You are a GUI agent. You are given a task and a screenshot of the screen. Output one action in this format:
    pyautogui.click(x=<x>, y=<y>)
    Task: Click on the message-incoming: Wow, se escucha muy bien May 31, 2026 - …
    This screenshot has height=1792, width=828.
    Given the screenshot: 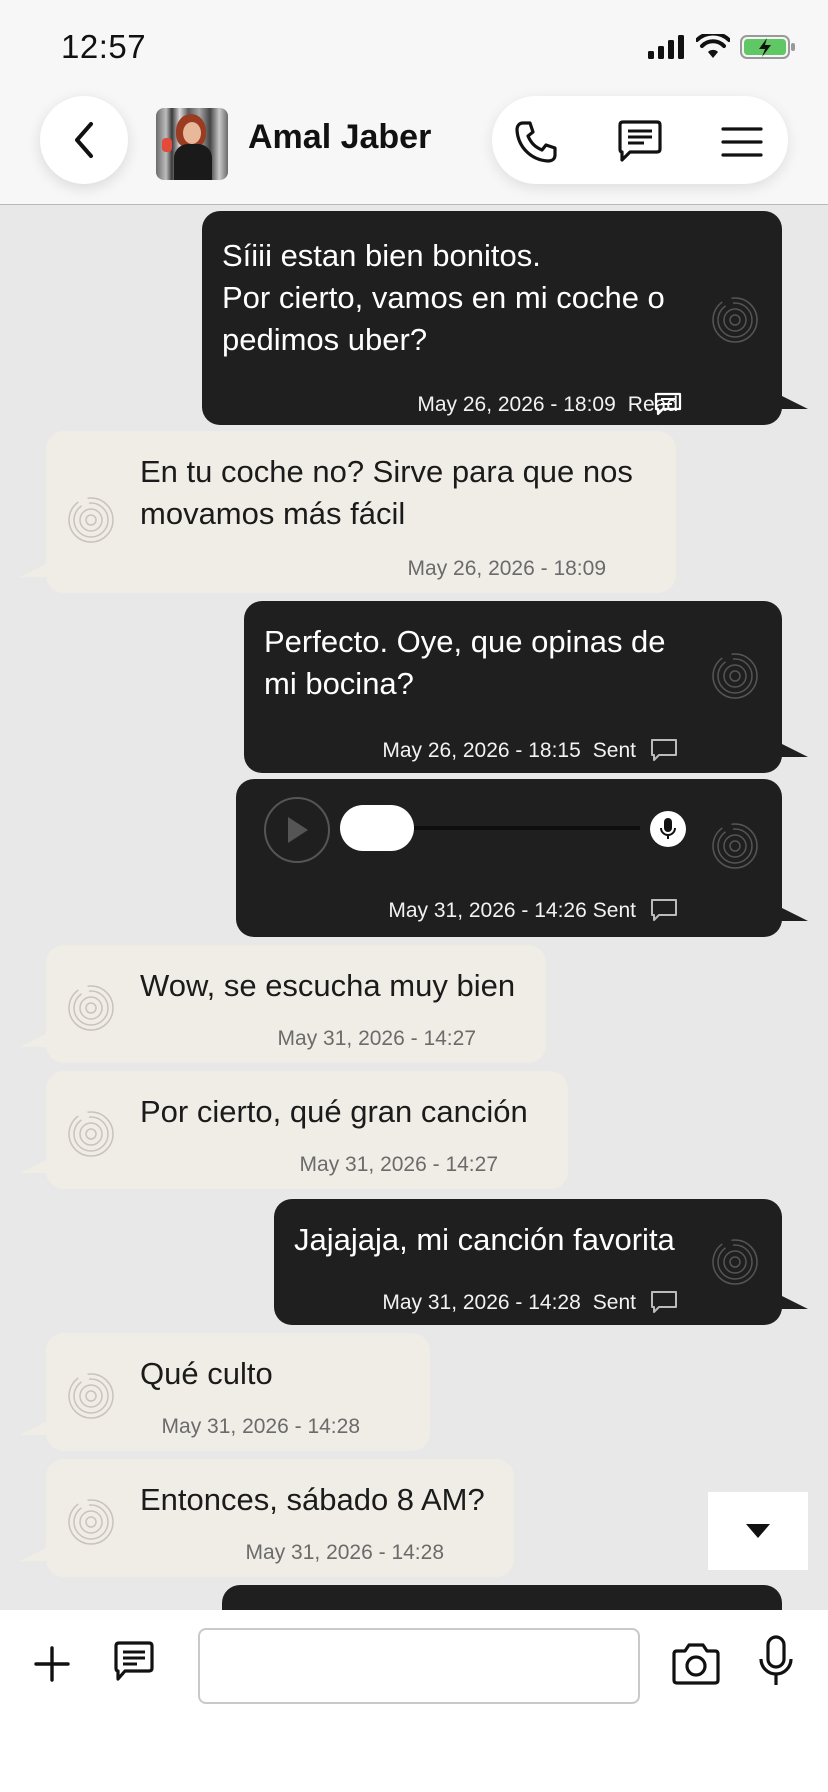 What is the action you would take?
    pyautogui.click(x=283, y=1004)
    